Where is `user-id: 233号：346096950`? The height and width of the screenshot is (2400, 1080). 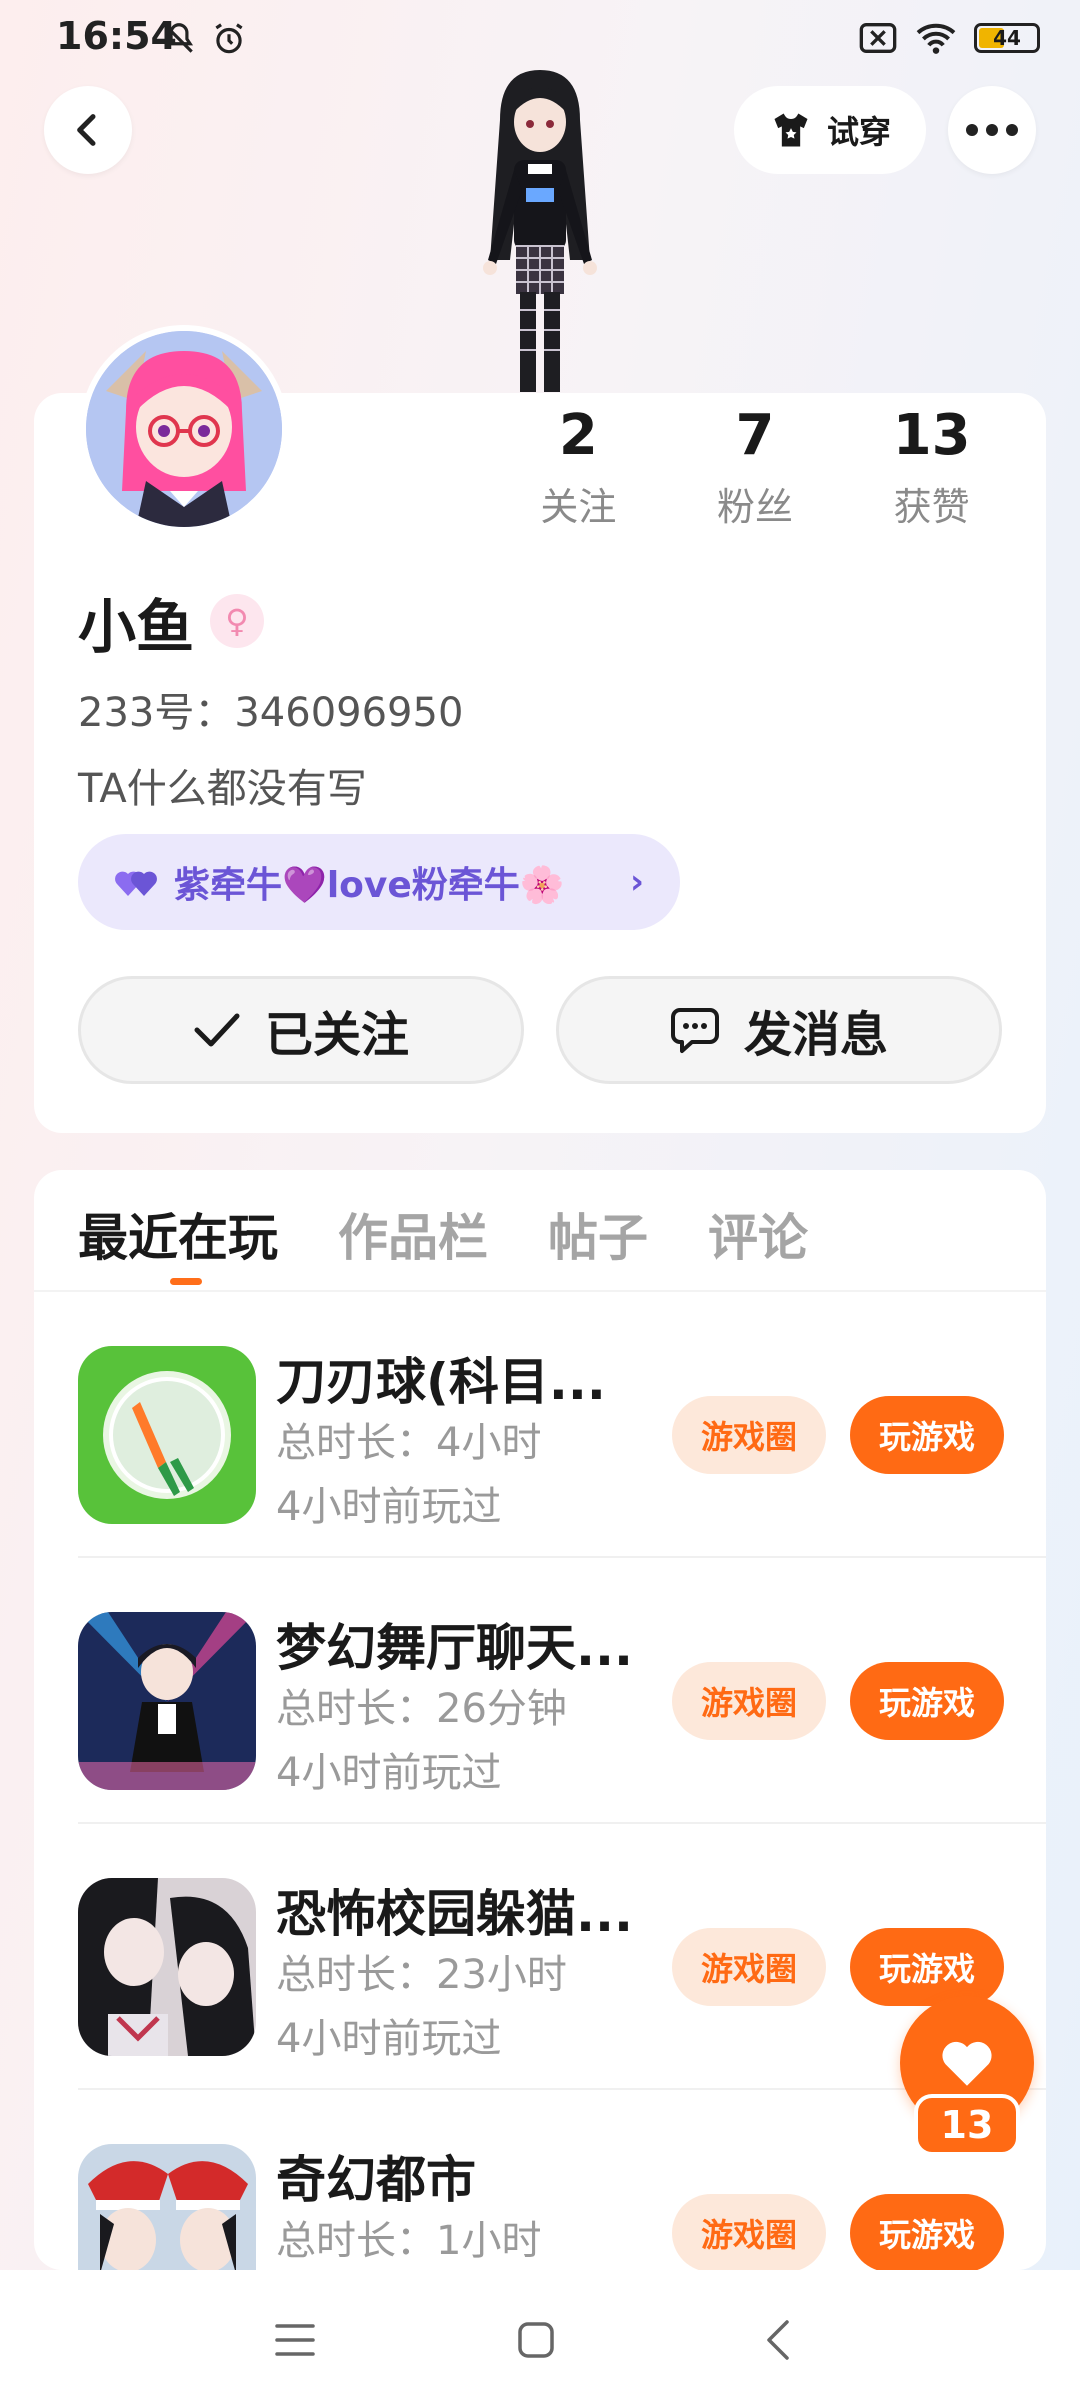 user-id: 233号：346096950 is located at coordinates (270, 709).